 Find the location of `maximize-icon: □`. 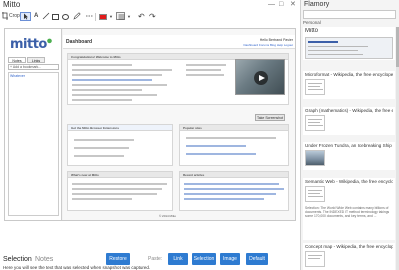

maximize-icon: □ is located at coordinates (281, 5).